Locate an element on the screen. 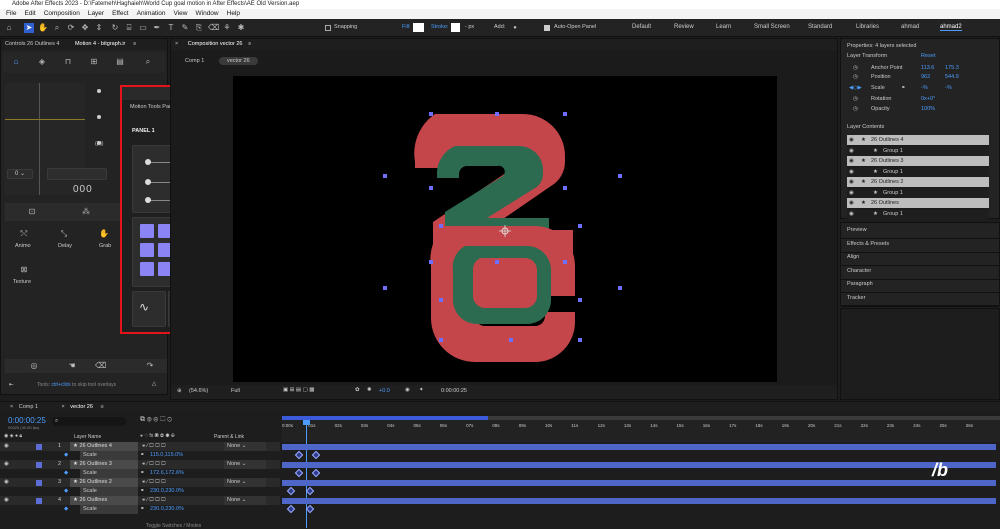 This screenshot has height=529, width=1000. tab-motion: Motion 4 - bitgraph.ir is located at coordinates (100, 44).